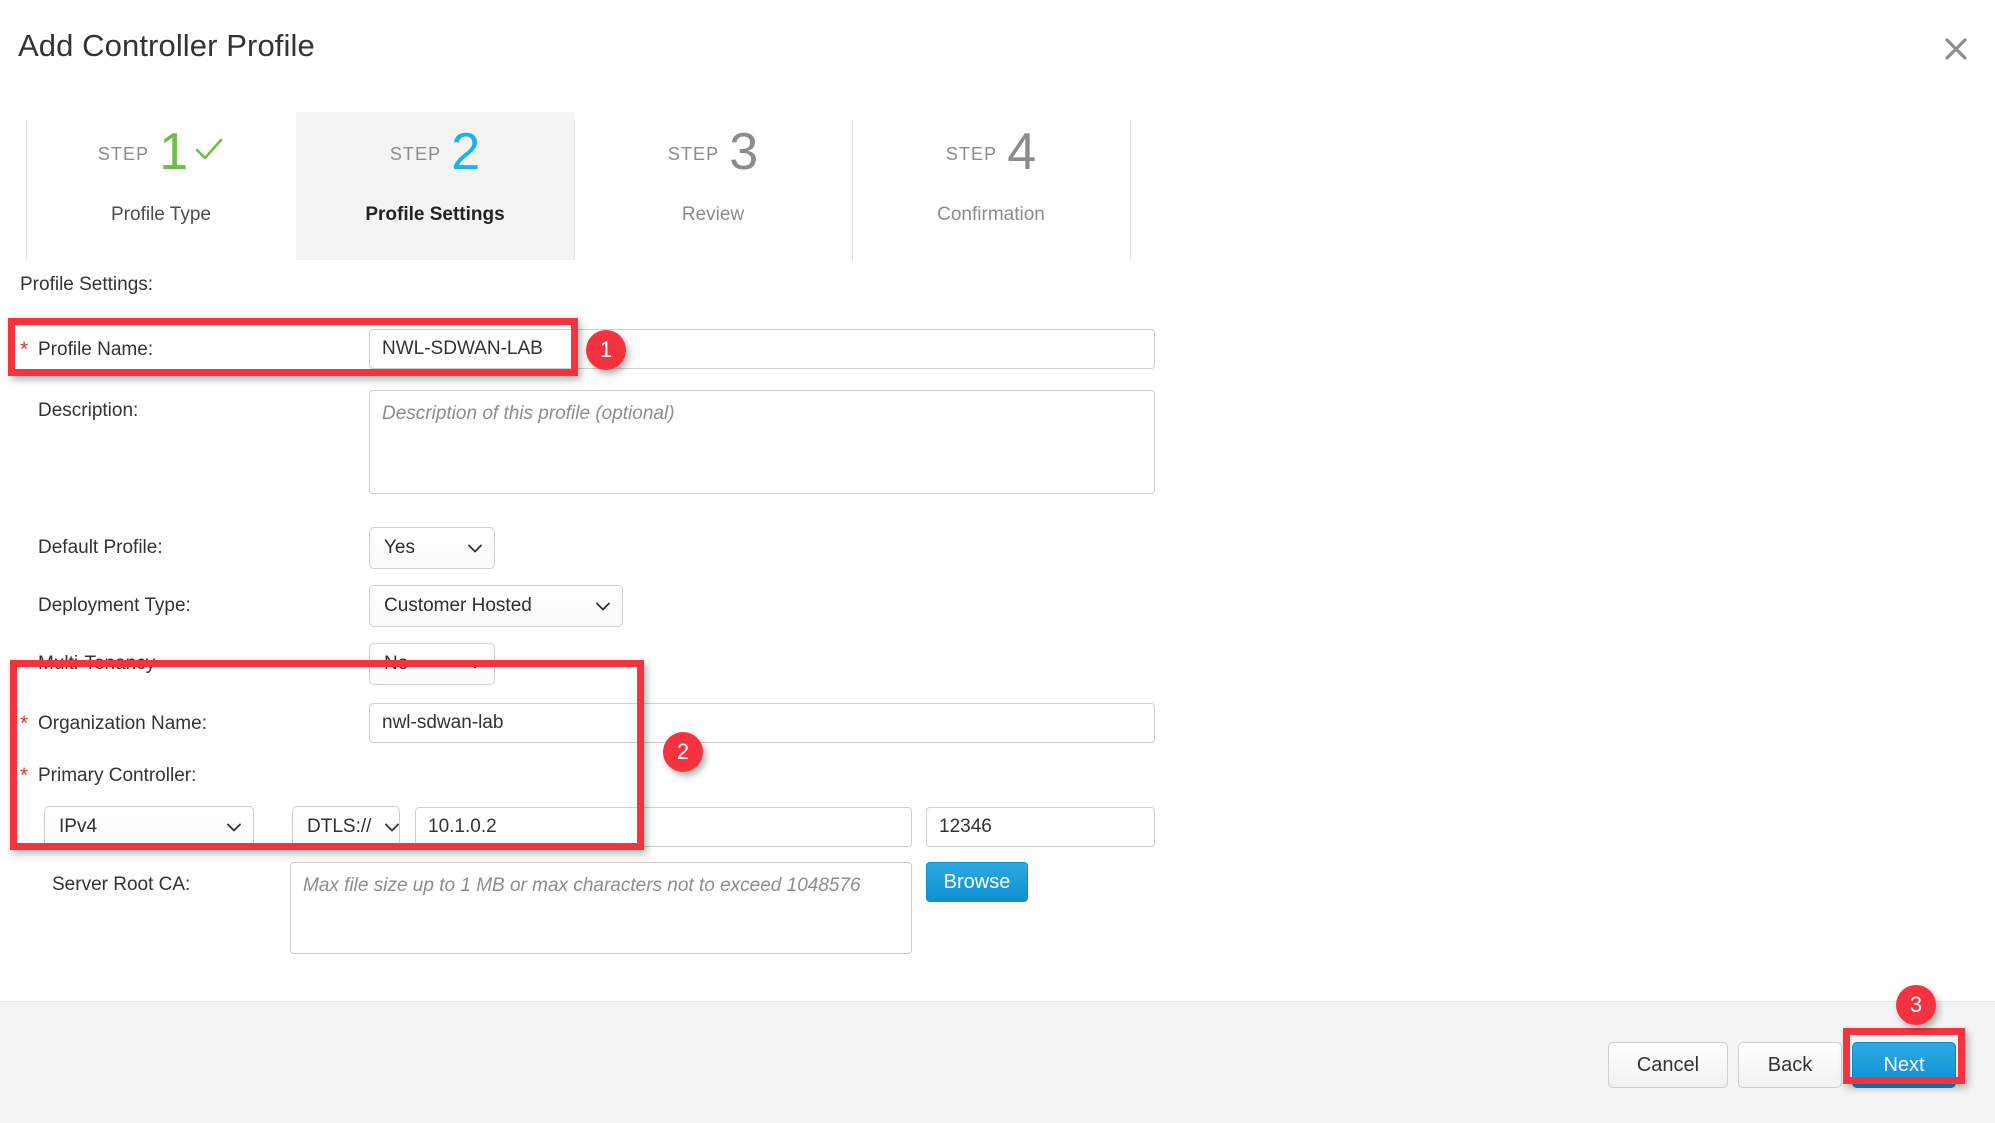  I want to click on dialog-header: Add Controller Profile, so click(997, 50).